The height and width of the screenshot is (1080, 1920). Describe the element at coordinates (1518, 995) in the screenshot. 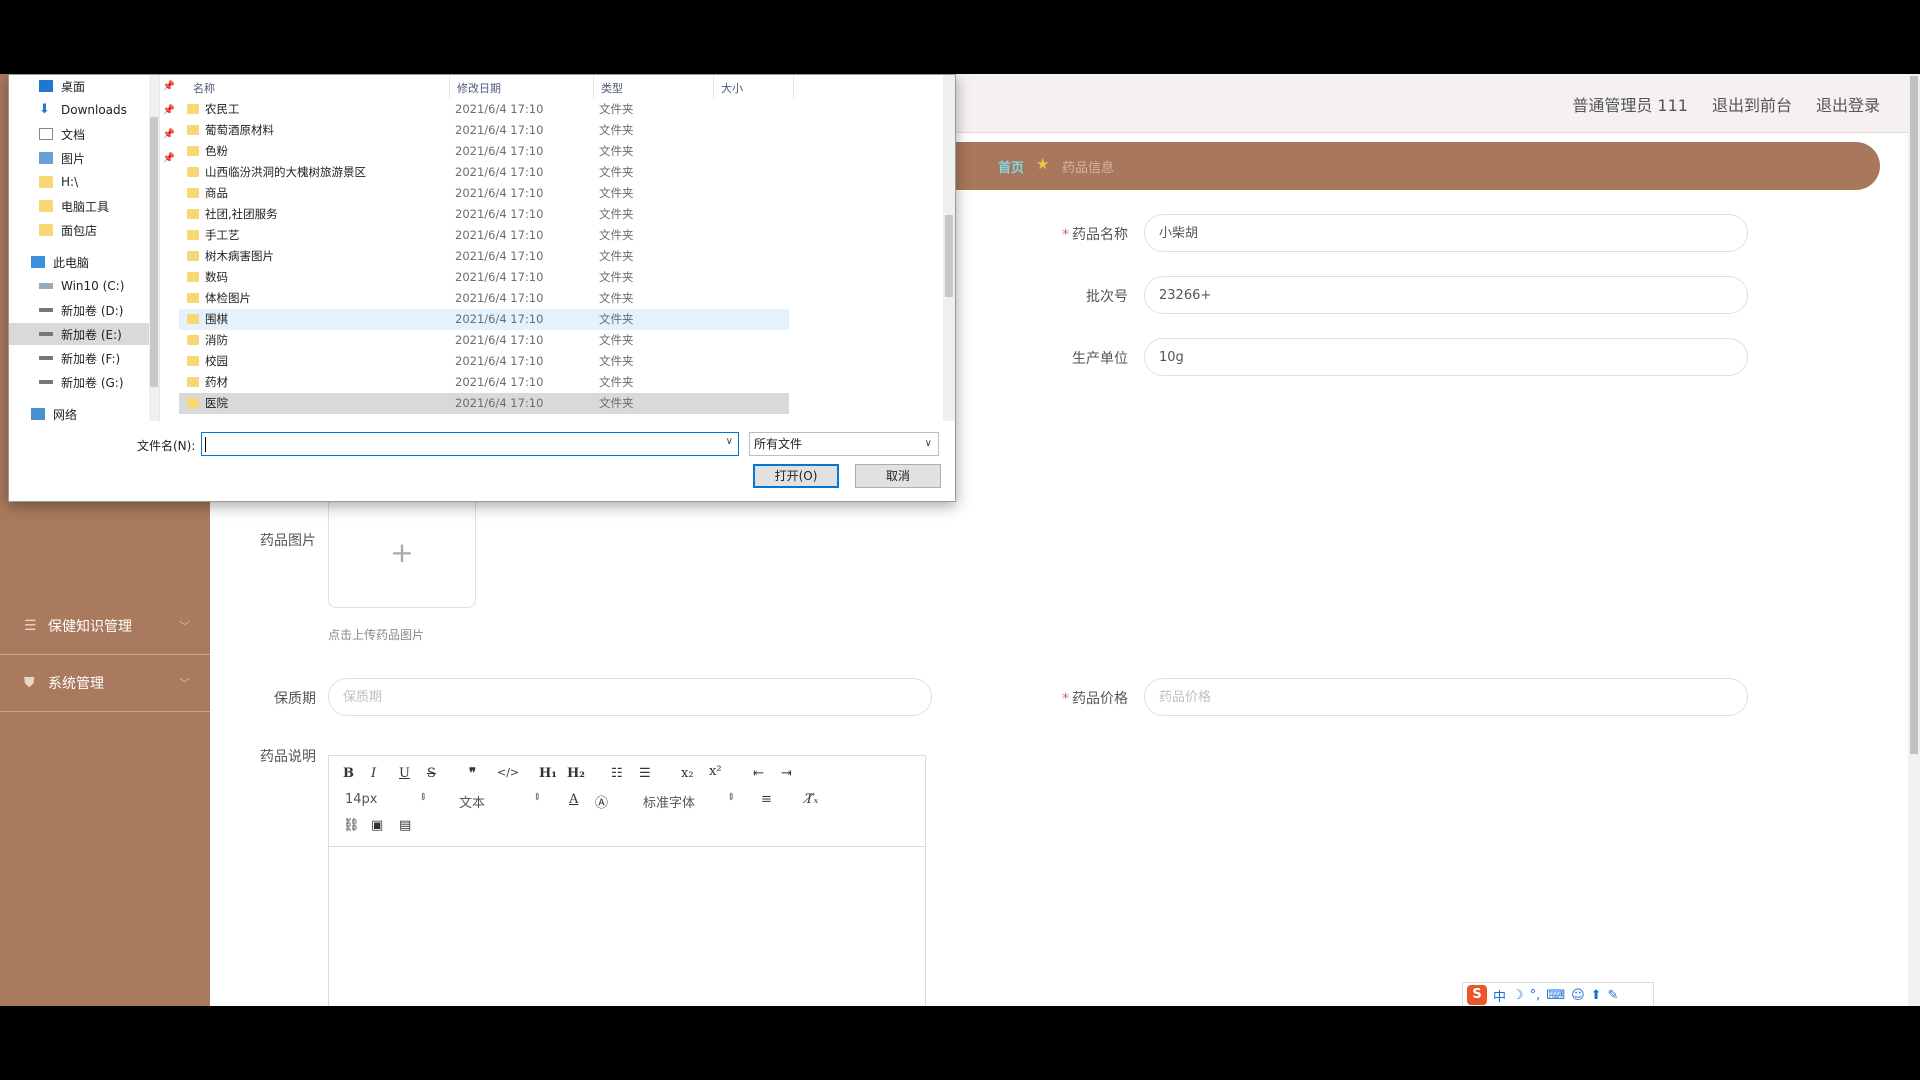

I see `moon-icon: ☽` at that location.